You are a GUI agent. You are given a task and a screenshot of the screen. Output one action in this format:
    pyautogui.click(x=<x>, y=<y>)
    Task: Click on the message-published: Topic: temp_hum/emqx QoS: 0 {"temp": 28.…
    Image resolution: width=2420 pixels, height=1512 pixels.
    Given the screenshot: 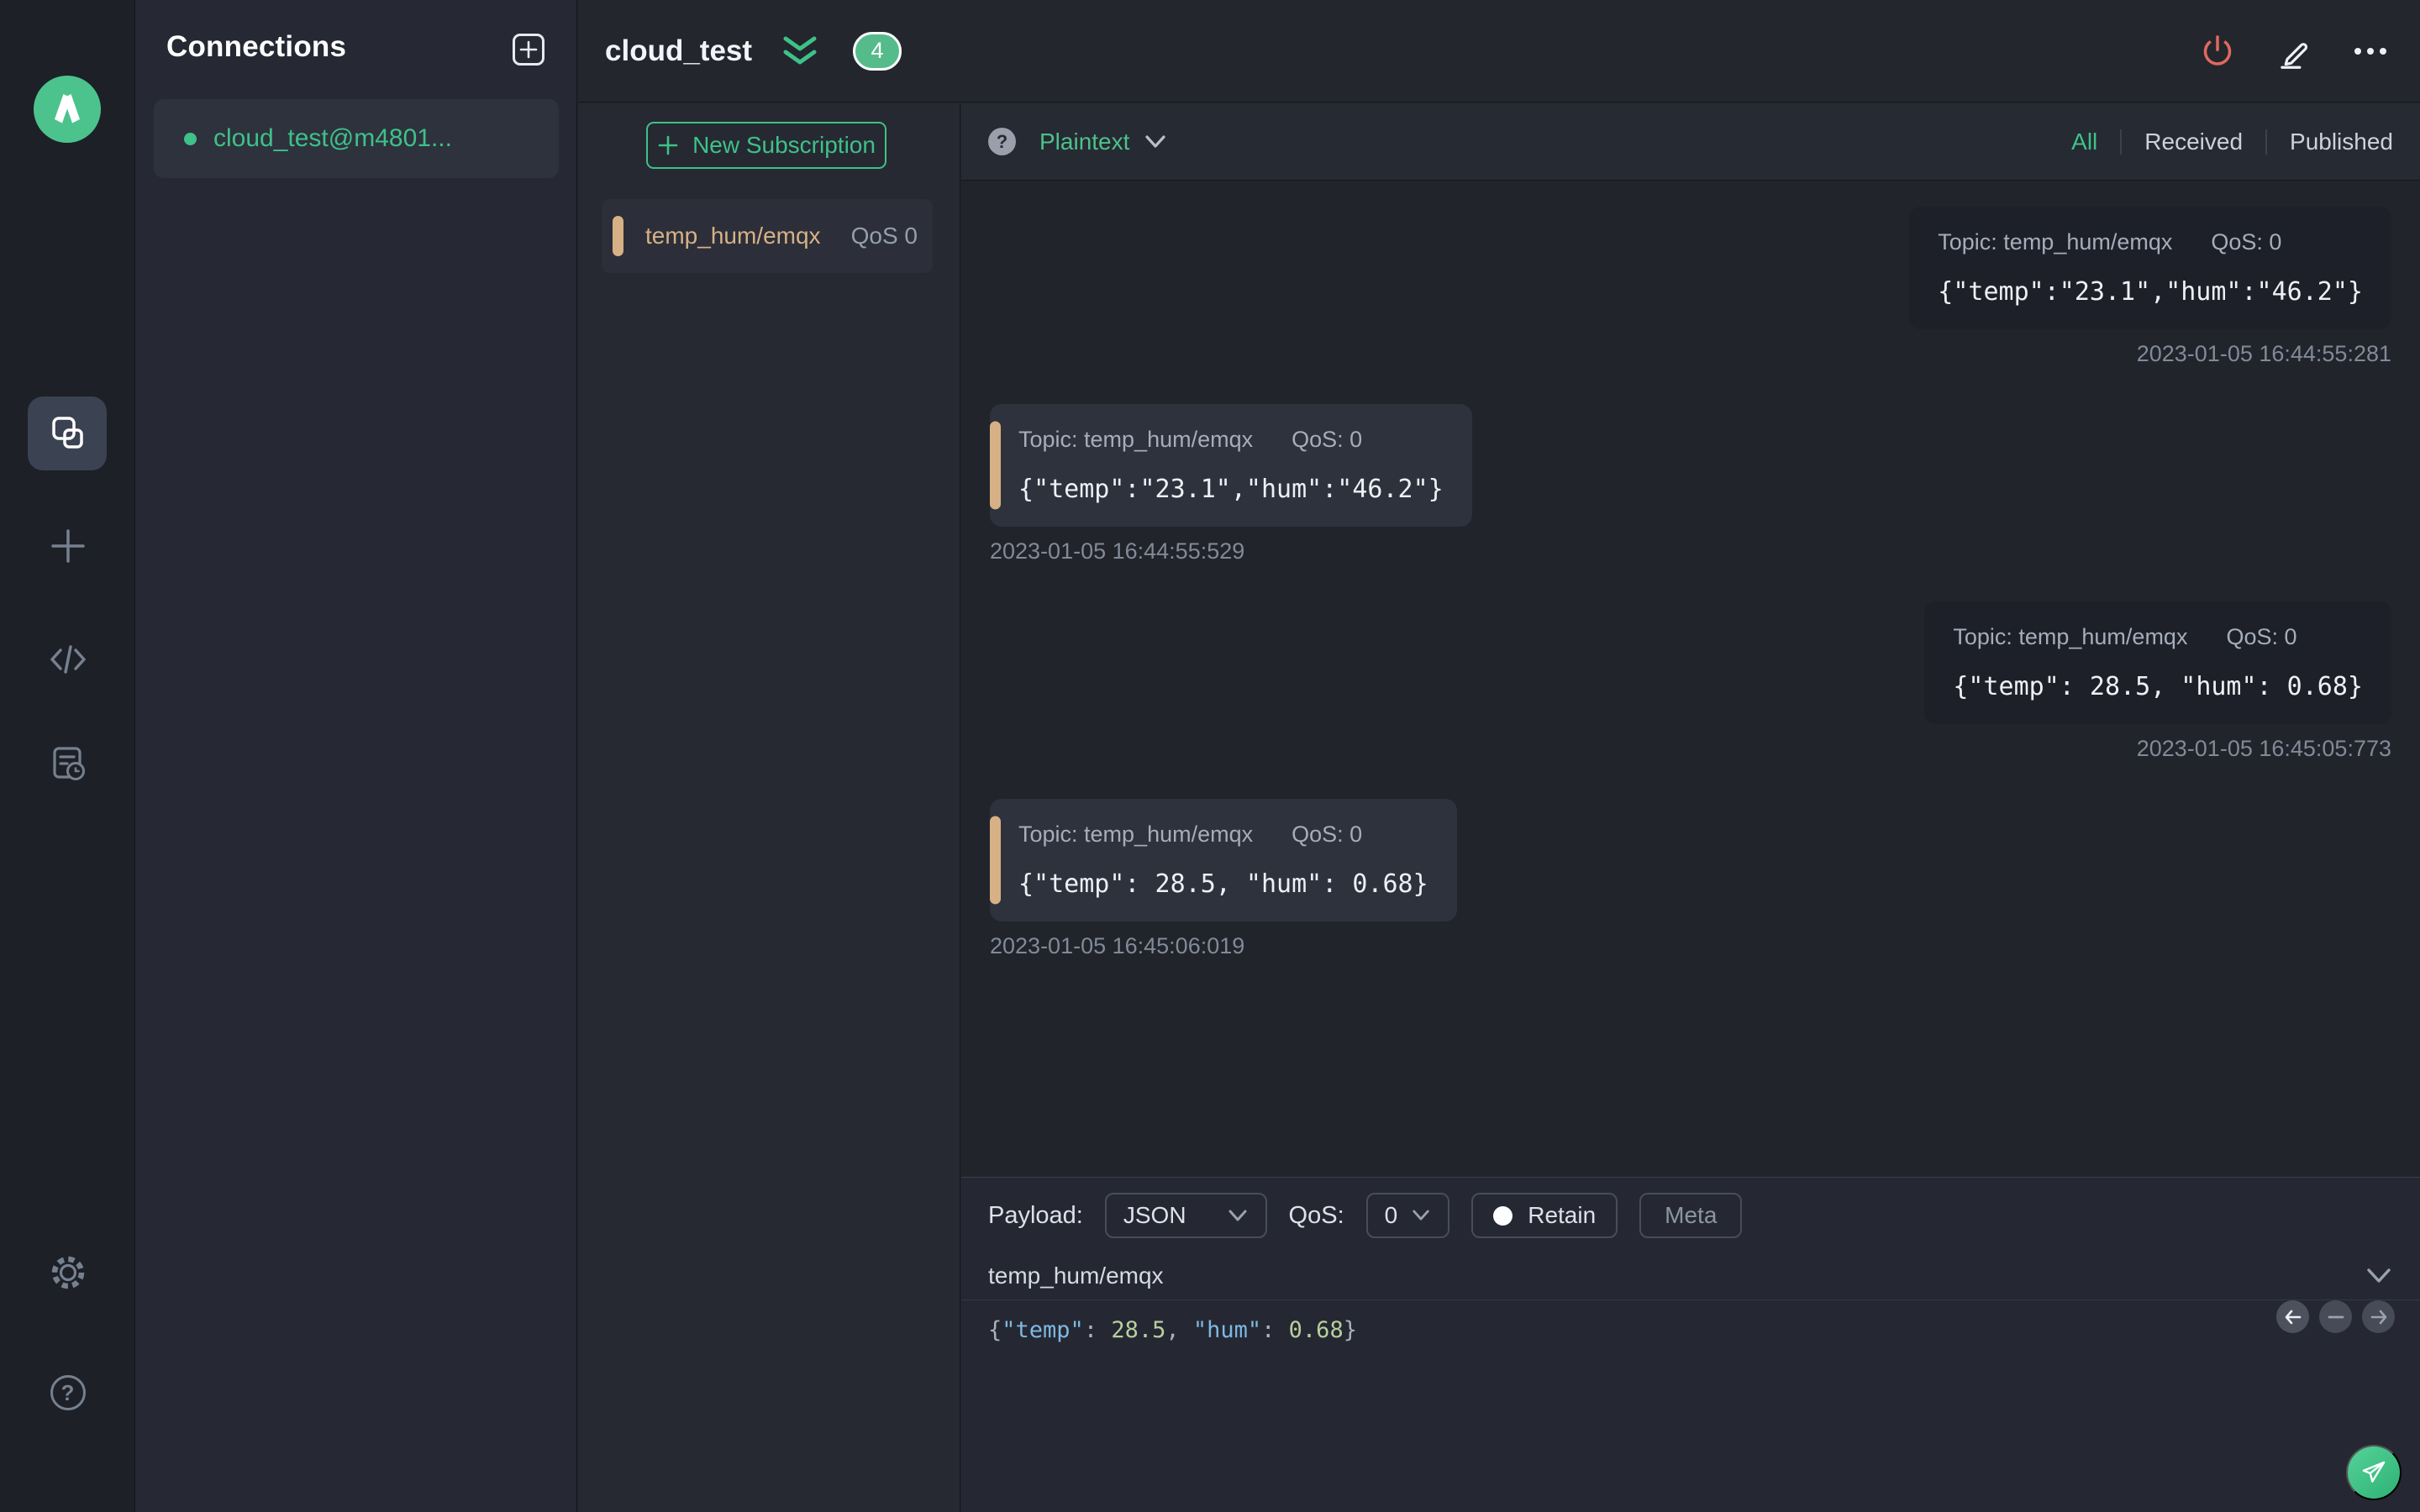 What is the action you would take?
    pyautogui.click(x=1690, y=681)
    